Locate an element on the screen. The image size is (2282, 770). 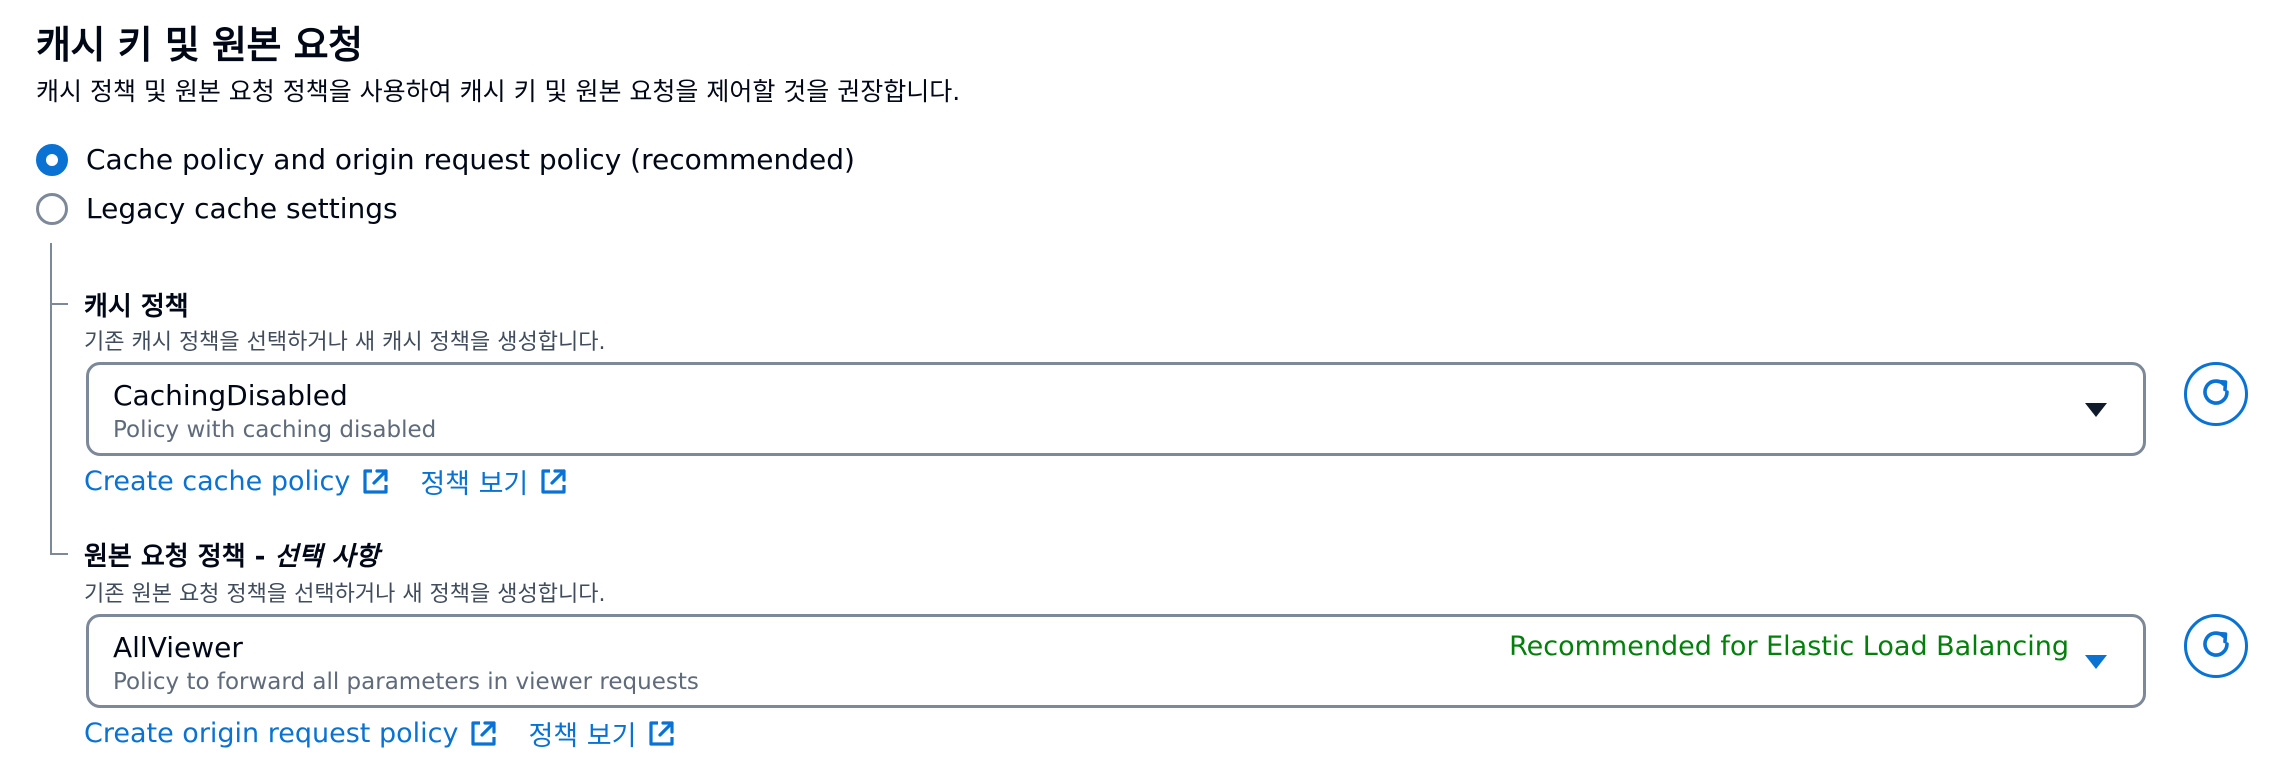
origin-request-policy-label: 원본 요청 정책 - 선택 사항 is located at coordinates (231, 554).